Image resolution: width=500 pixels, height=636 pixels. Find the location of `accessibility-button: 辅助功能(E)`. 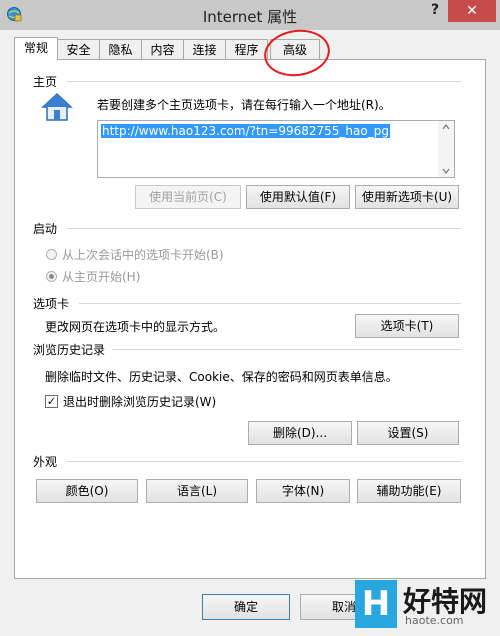

accessibility-button: 辅助功能(E) is located at coordinates (409, 491).